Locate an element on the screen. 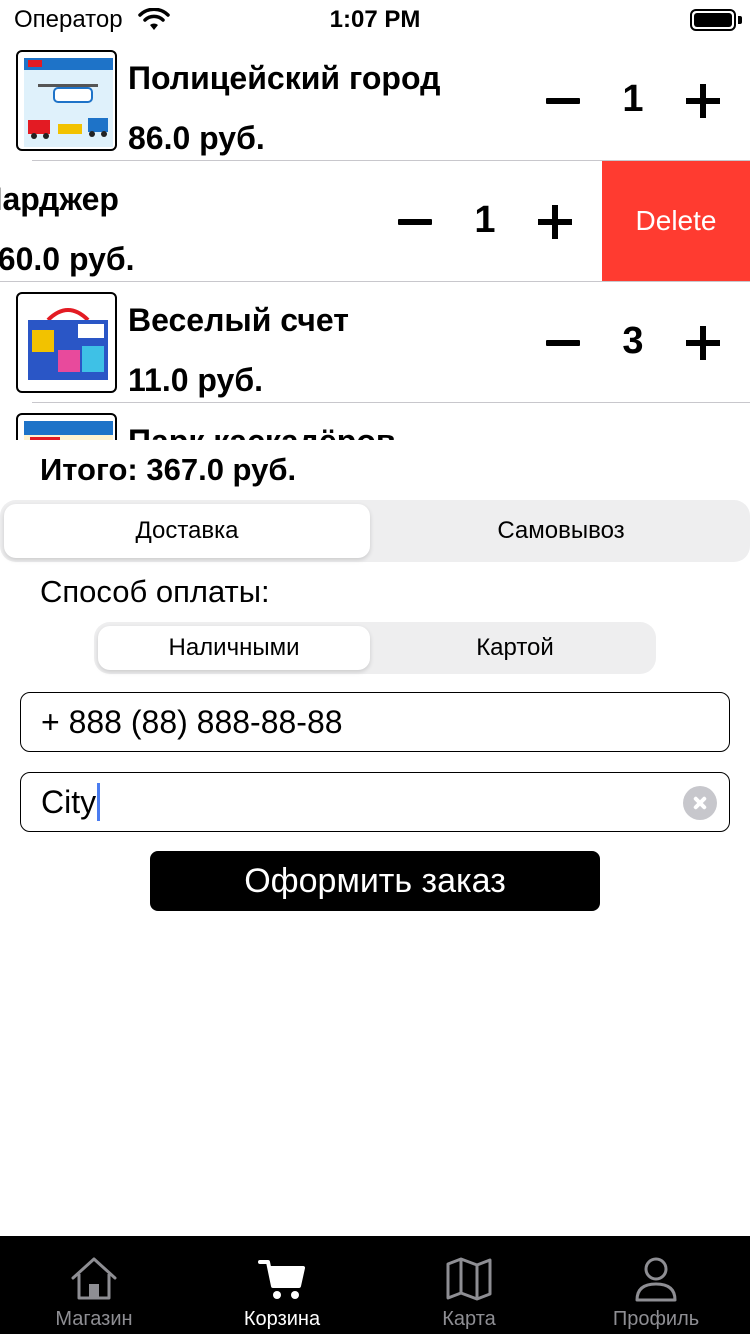  cart-item-content: Полицейский город 86.0 руб. 1 is located at coordinates (375, 100).